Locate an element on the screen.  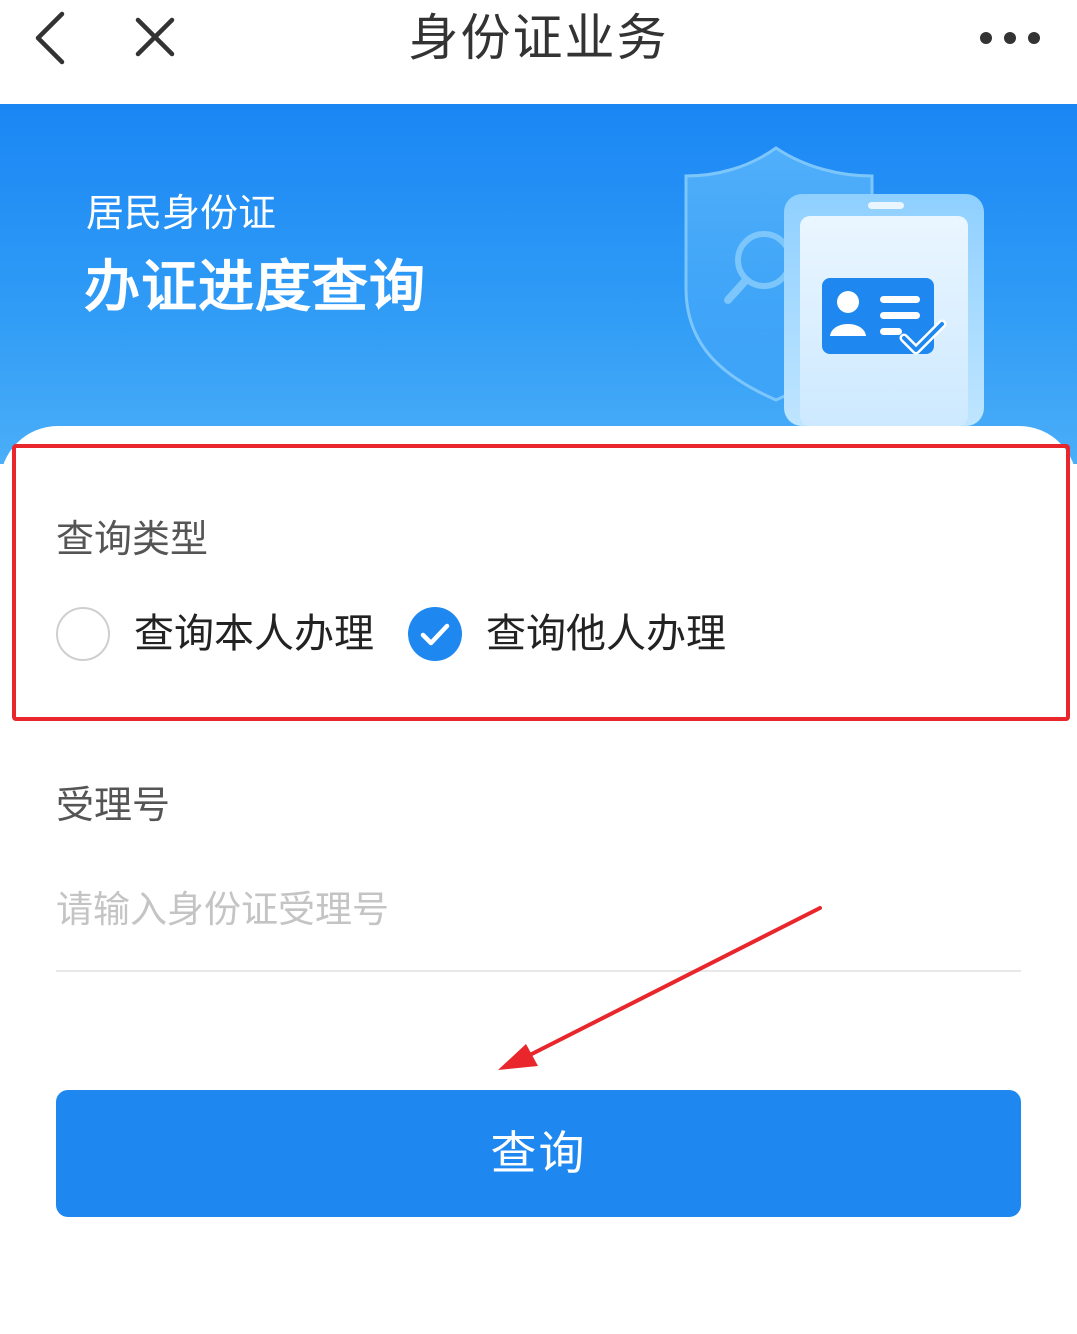
banner-title: 办证进度查询 is located at coordinates (255, 287).